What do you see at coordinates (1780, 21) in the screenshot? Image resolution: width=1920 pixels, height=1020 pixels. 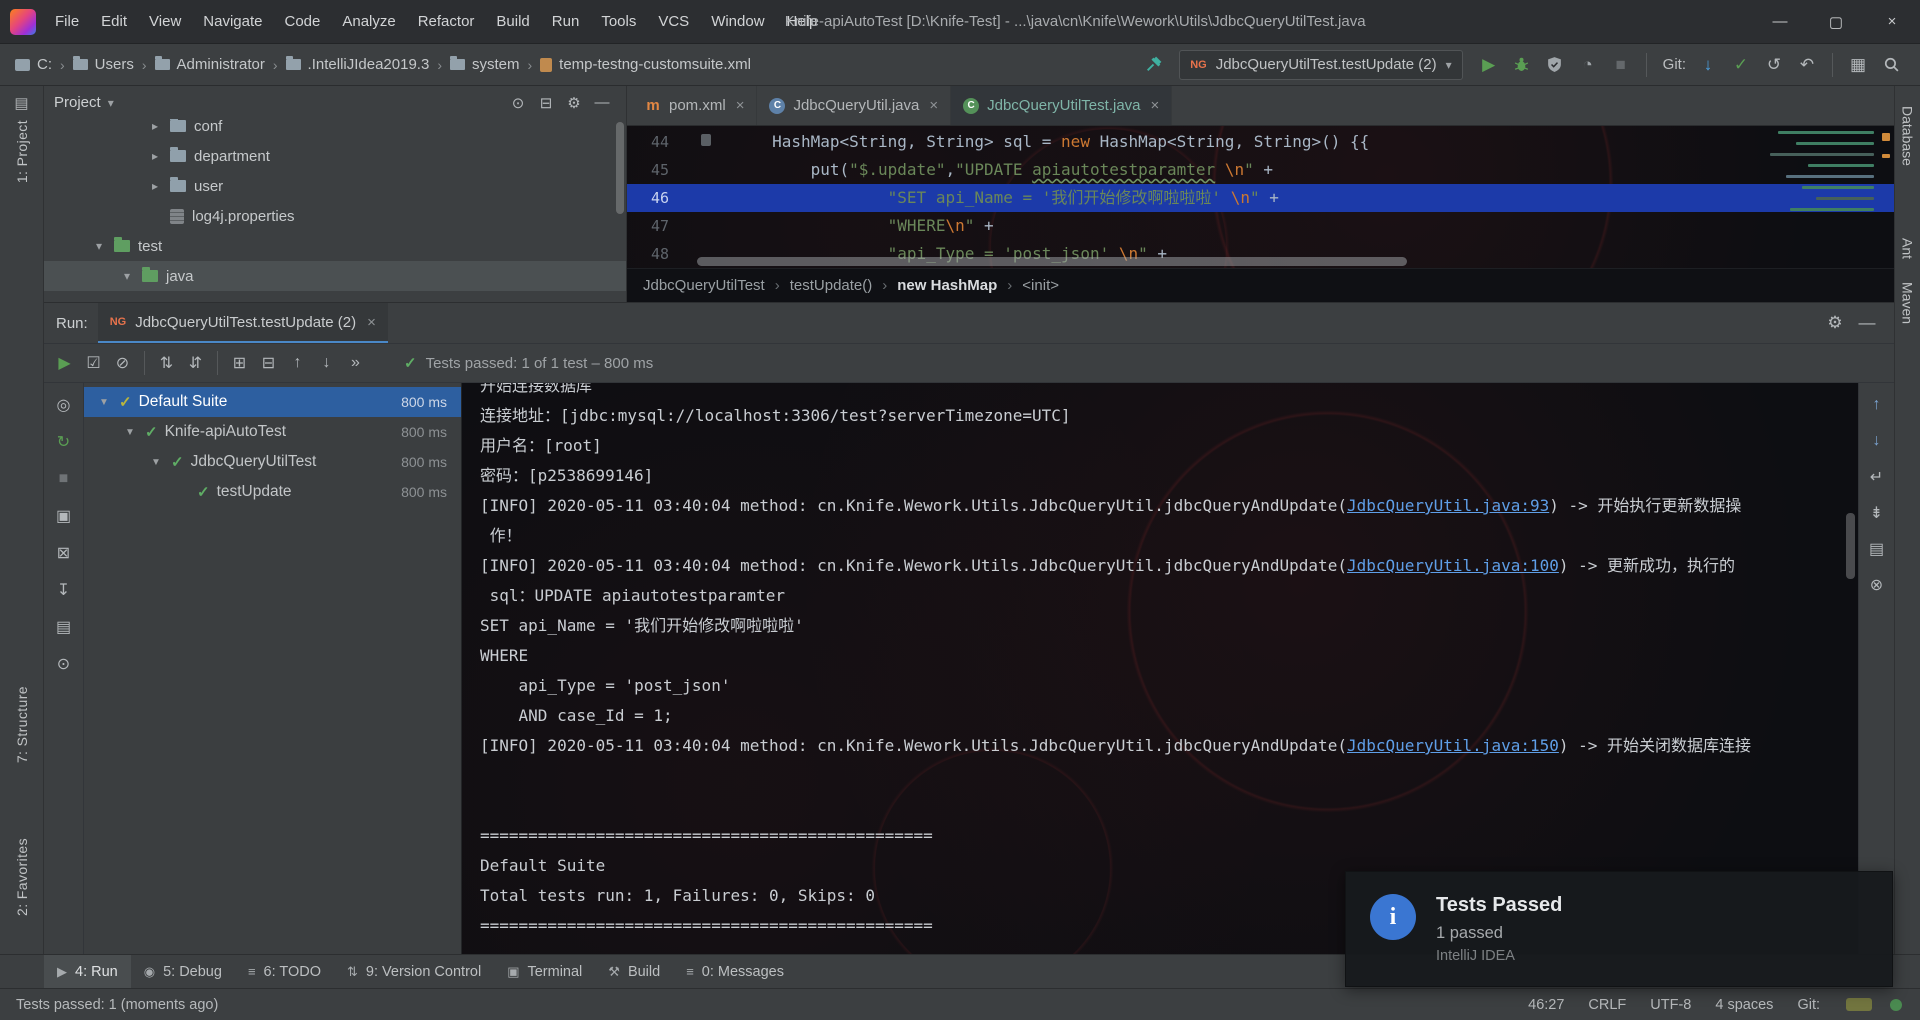 I see `minimize-button: —` at bounding box center [1780, 21].